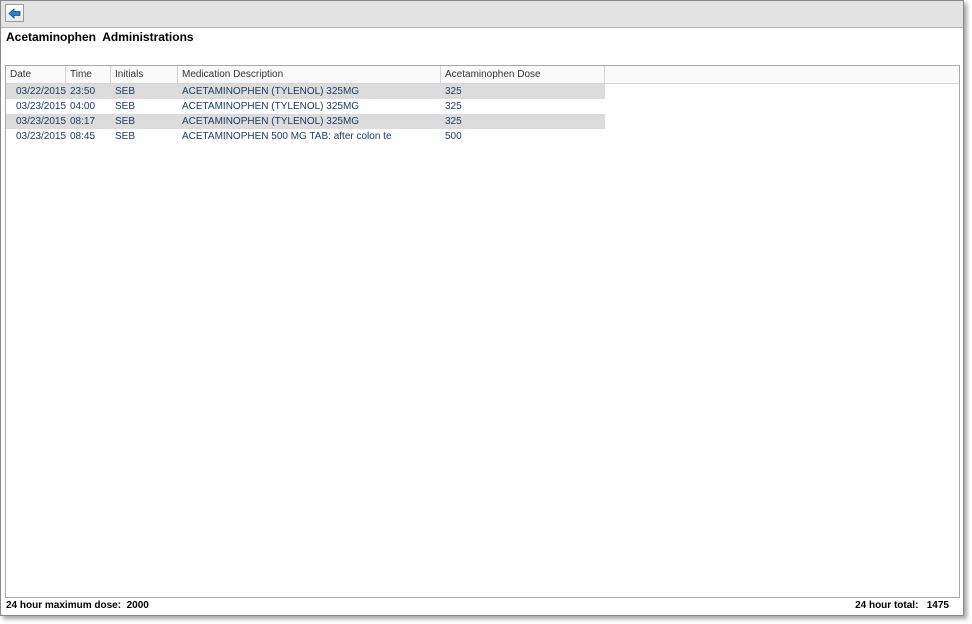 Image resolution: width=972 pixels, height=624 pixels. I want to click on column-header-time: Time, so click(88, 74).